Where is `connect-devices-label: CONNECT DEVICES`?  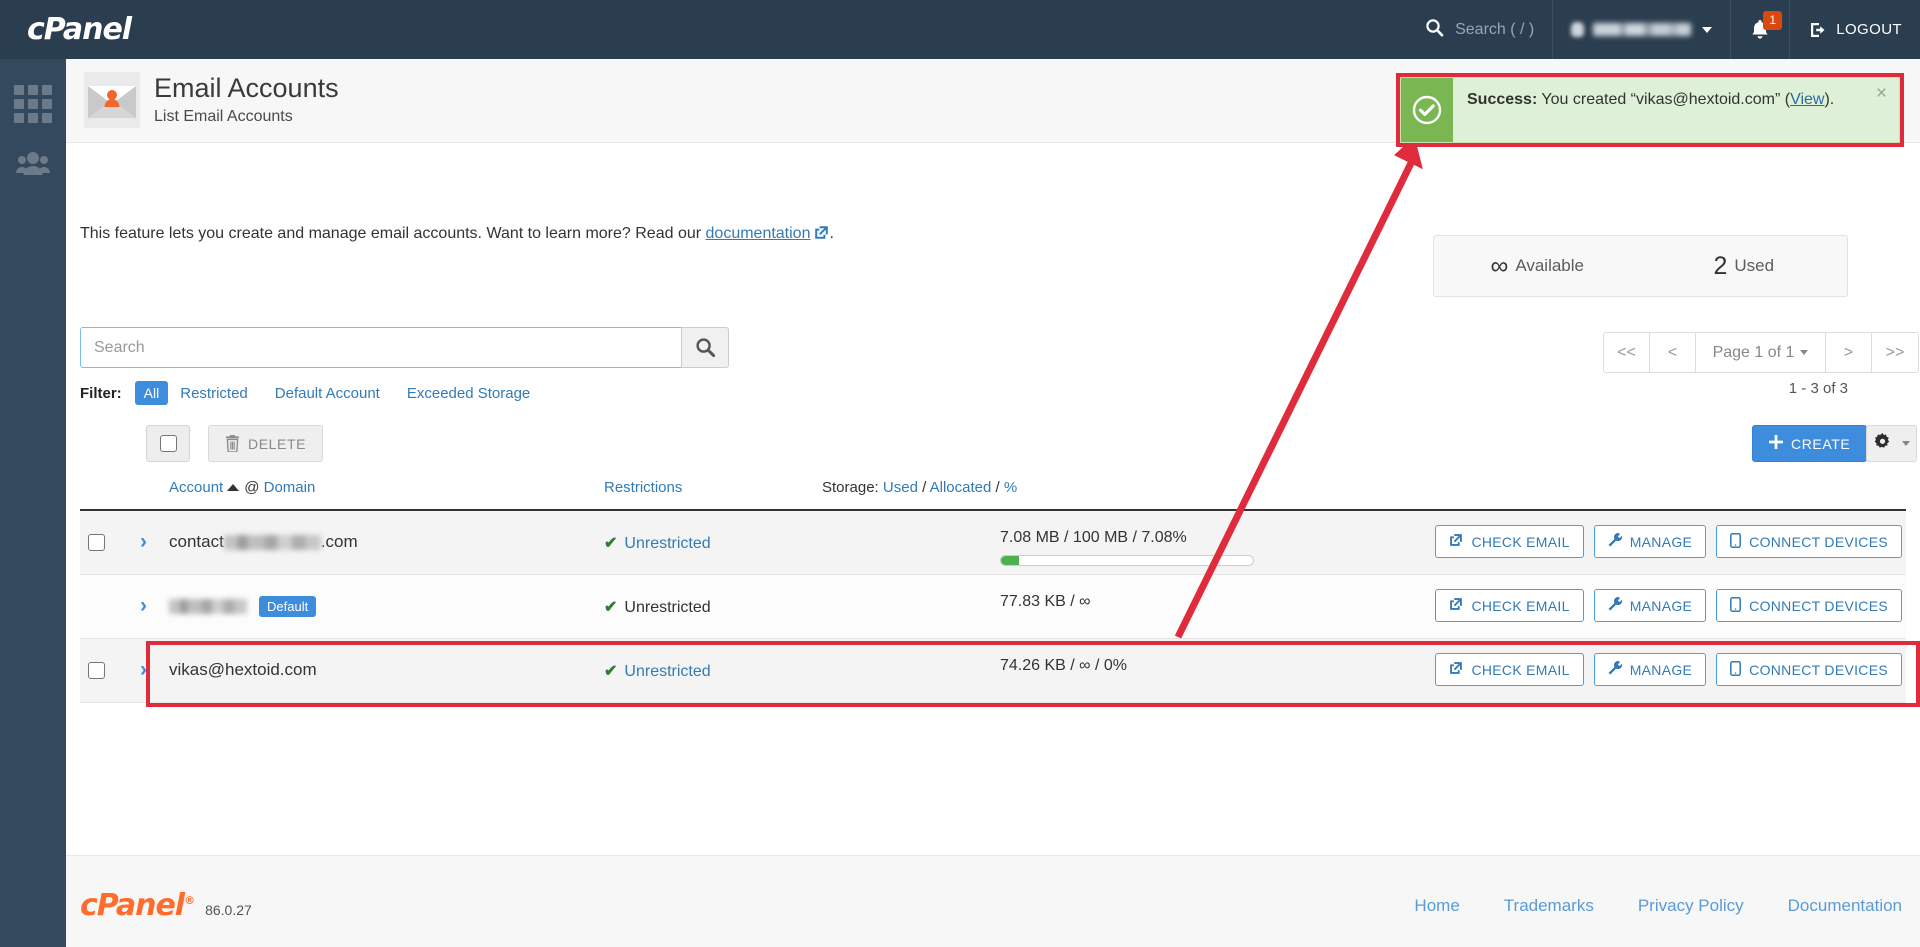 connect-devices-label: CONNECT DEVICES is located at coordinates (1818, 605).